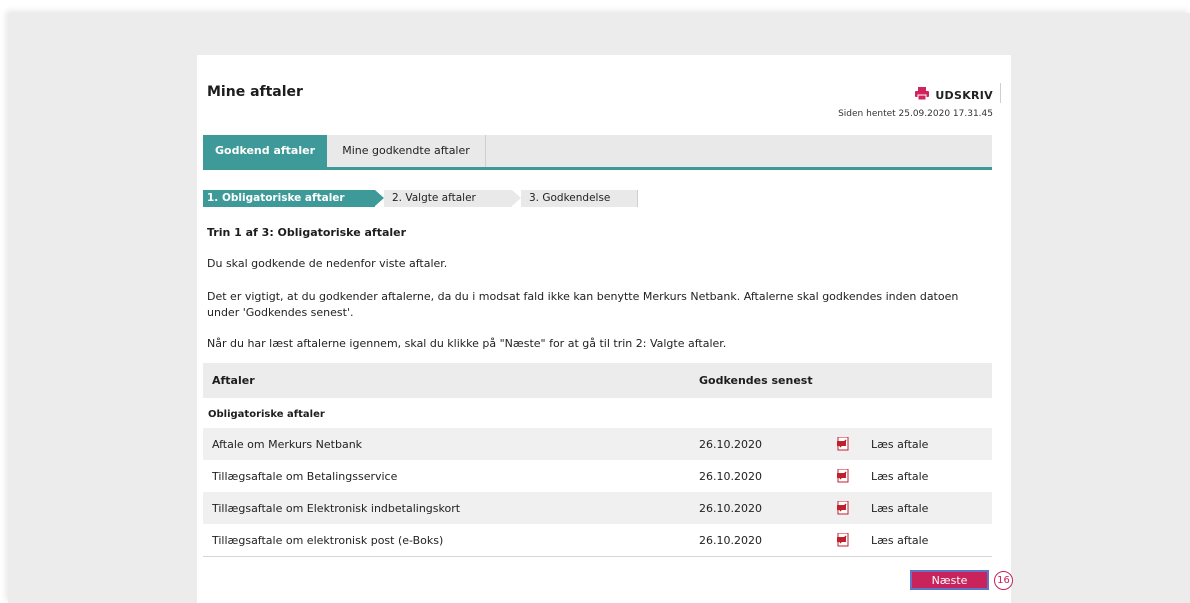 The height and width of the screenshot is (603, 1190). Describe the element at coordinates (289, 198) in the screenshot. I see `step-1: 1. Obligatoriske aftaler` at that location.